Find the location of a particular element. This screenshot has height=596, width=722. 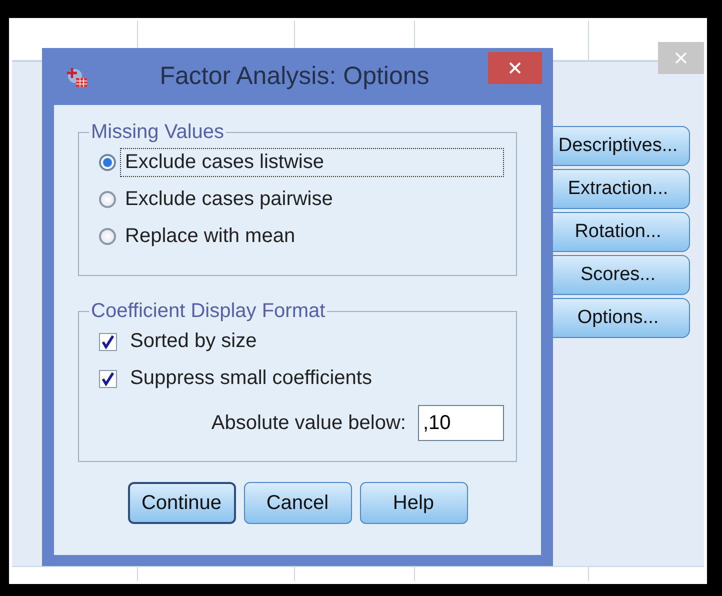

app-icon is located at coordinates (77, 77).